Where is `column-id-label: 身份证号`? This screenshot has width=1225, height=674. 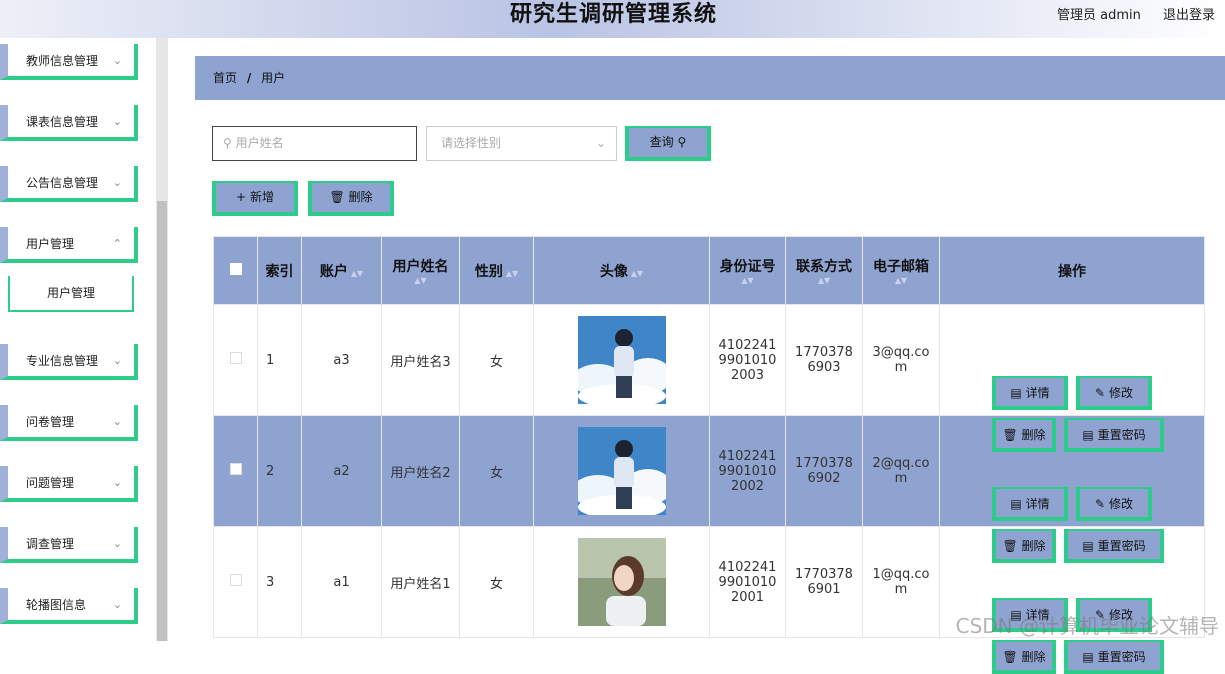
column-id-label: 身份证号 is located at coordinates (748, 267).